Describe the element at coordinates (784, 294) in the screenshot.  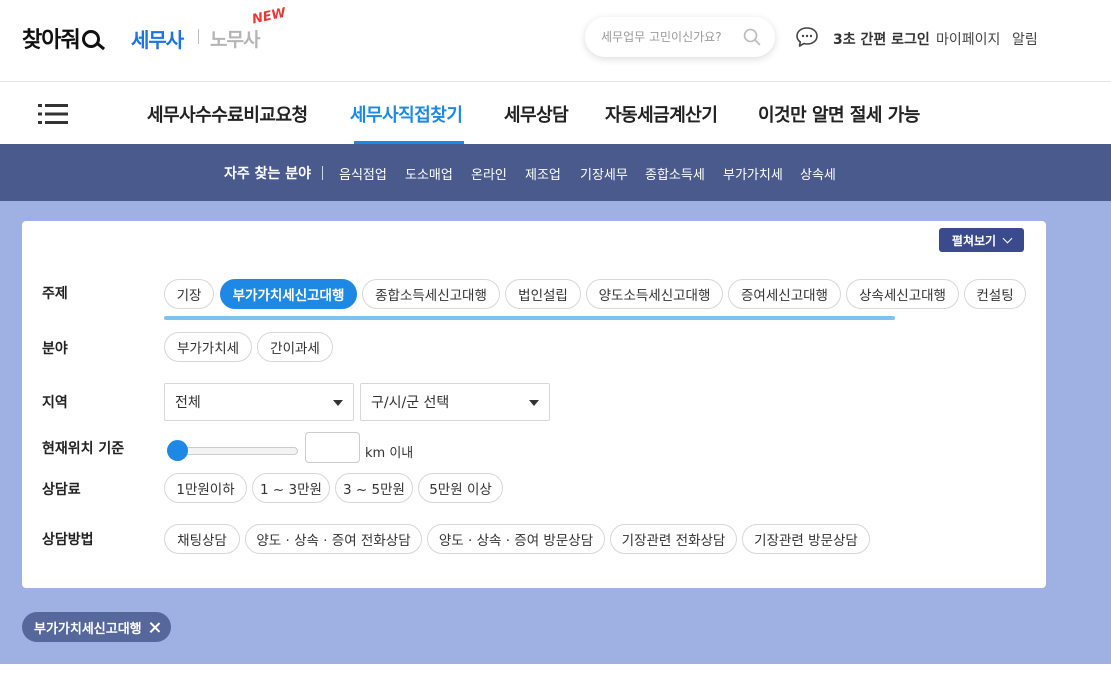
I see `topic-chip: 증여세신고대행` at that location.